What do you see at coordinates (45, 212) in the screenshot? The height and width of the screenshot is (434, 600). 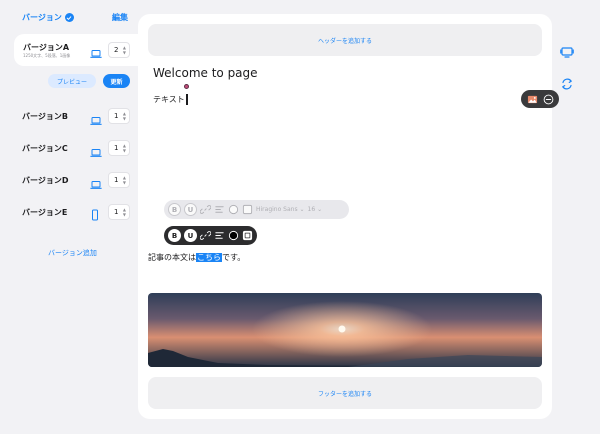 I see `version-name: バージョンE` at bounding box center [45, 212].